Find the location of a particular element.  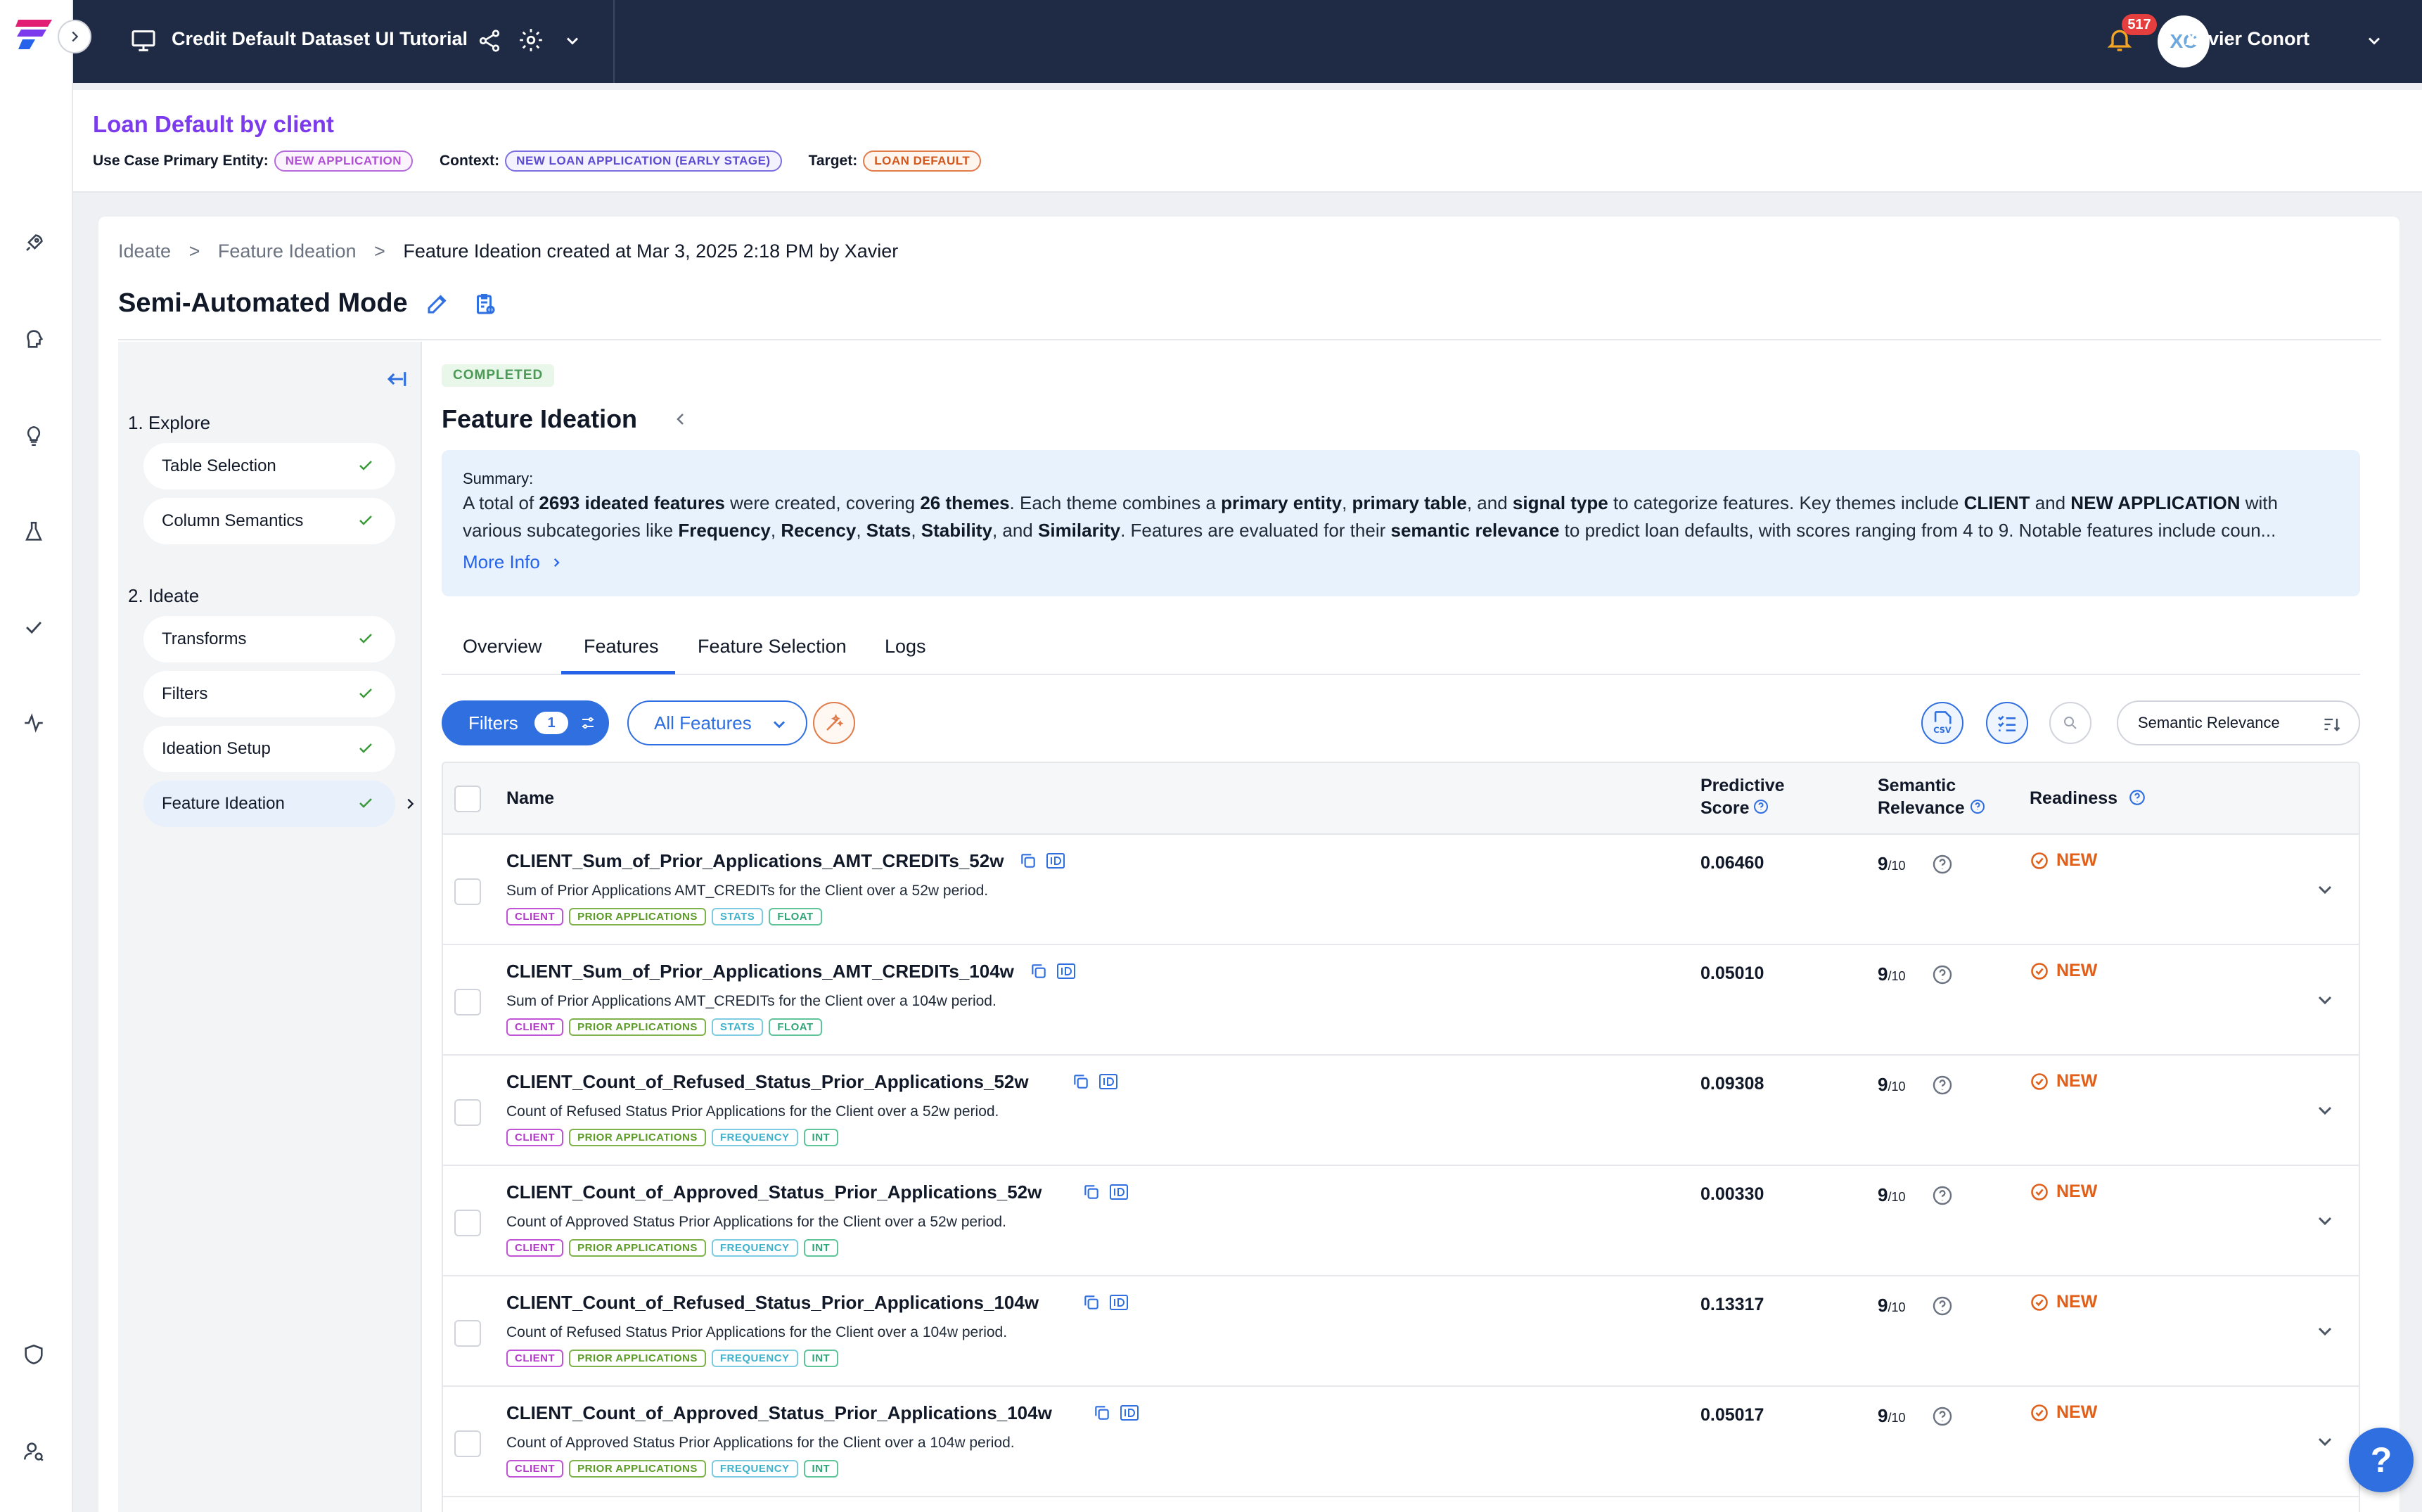

tab-overview: Overview is located at coordinates (502, 647).